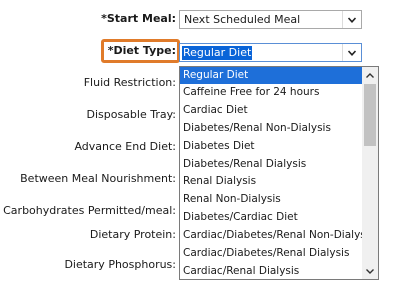  Describe the element at coordinates (271, 164) in the screenshot. I see `diet-option: Diabetes/Renal Dialysis` at that location.